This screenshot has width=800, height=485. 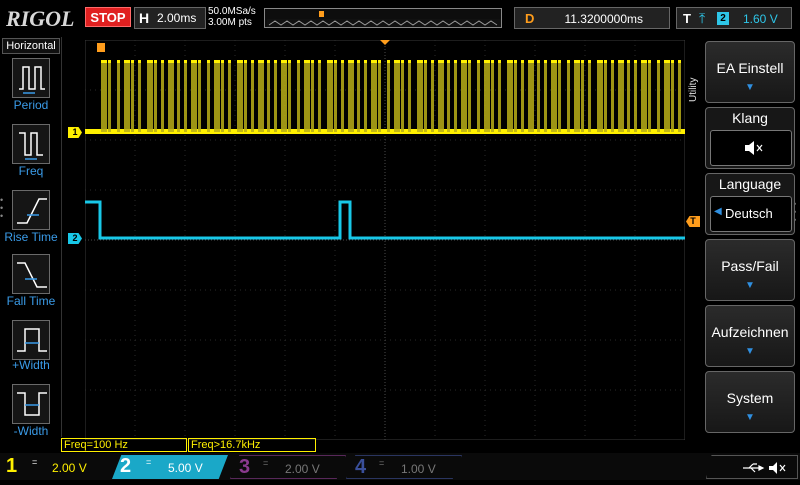 I want to click on channel-1-baseline, so click(x=385, y=131).